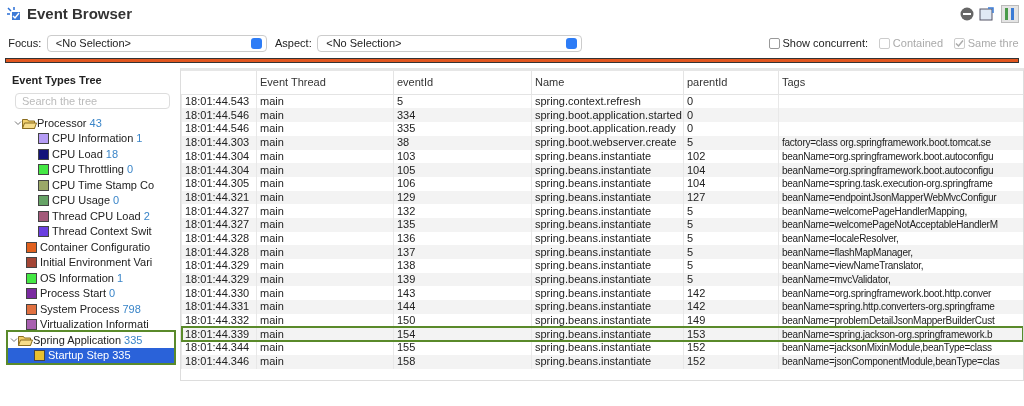  Describe the element at coordinates (607, 142) in the screenshot. I see `table-cell: spring.boot.webserver.create` at that location.